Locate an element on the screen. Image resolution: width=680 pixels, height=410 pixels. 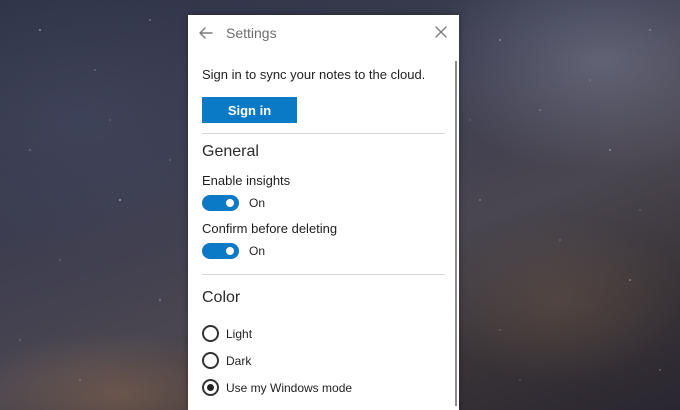
confirm-delete-toggle is located at coordinates (220, 251).